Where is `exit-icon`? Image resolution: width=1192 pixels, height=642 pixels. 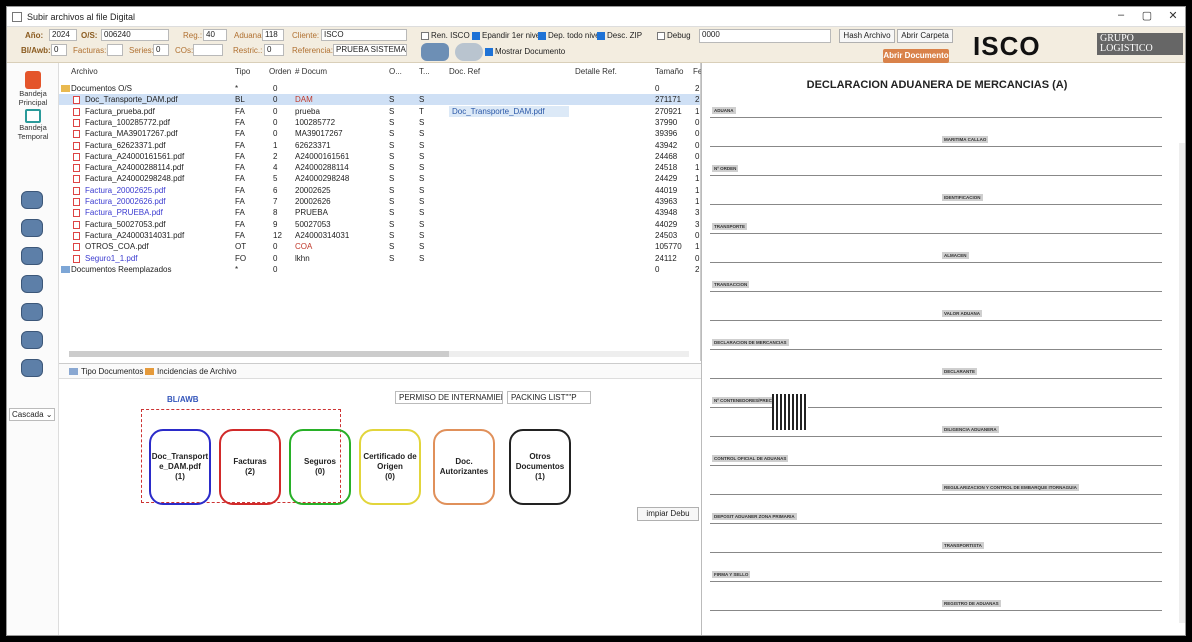 exit-icon is located at coordinates (32, 368).